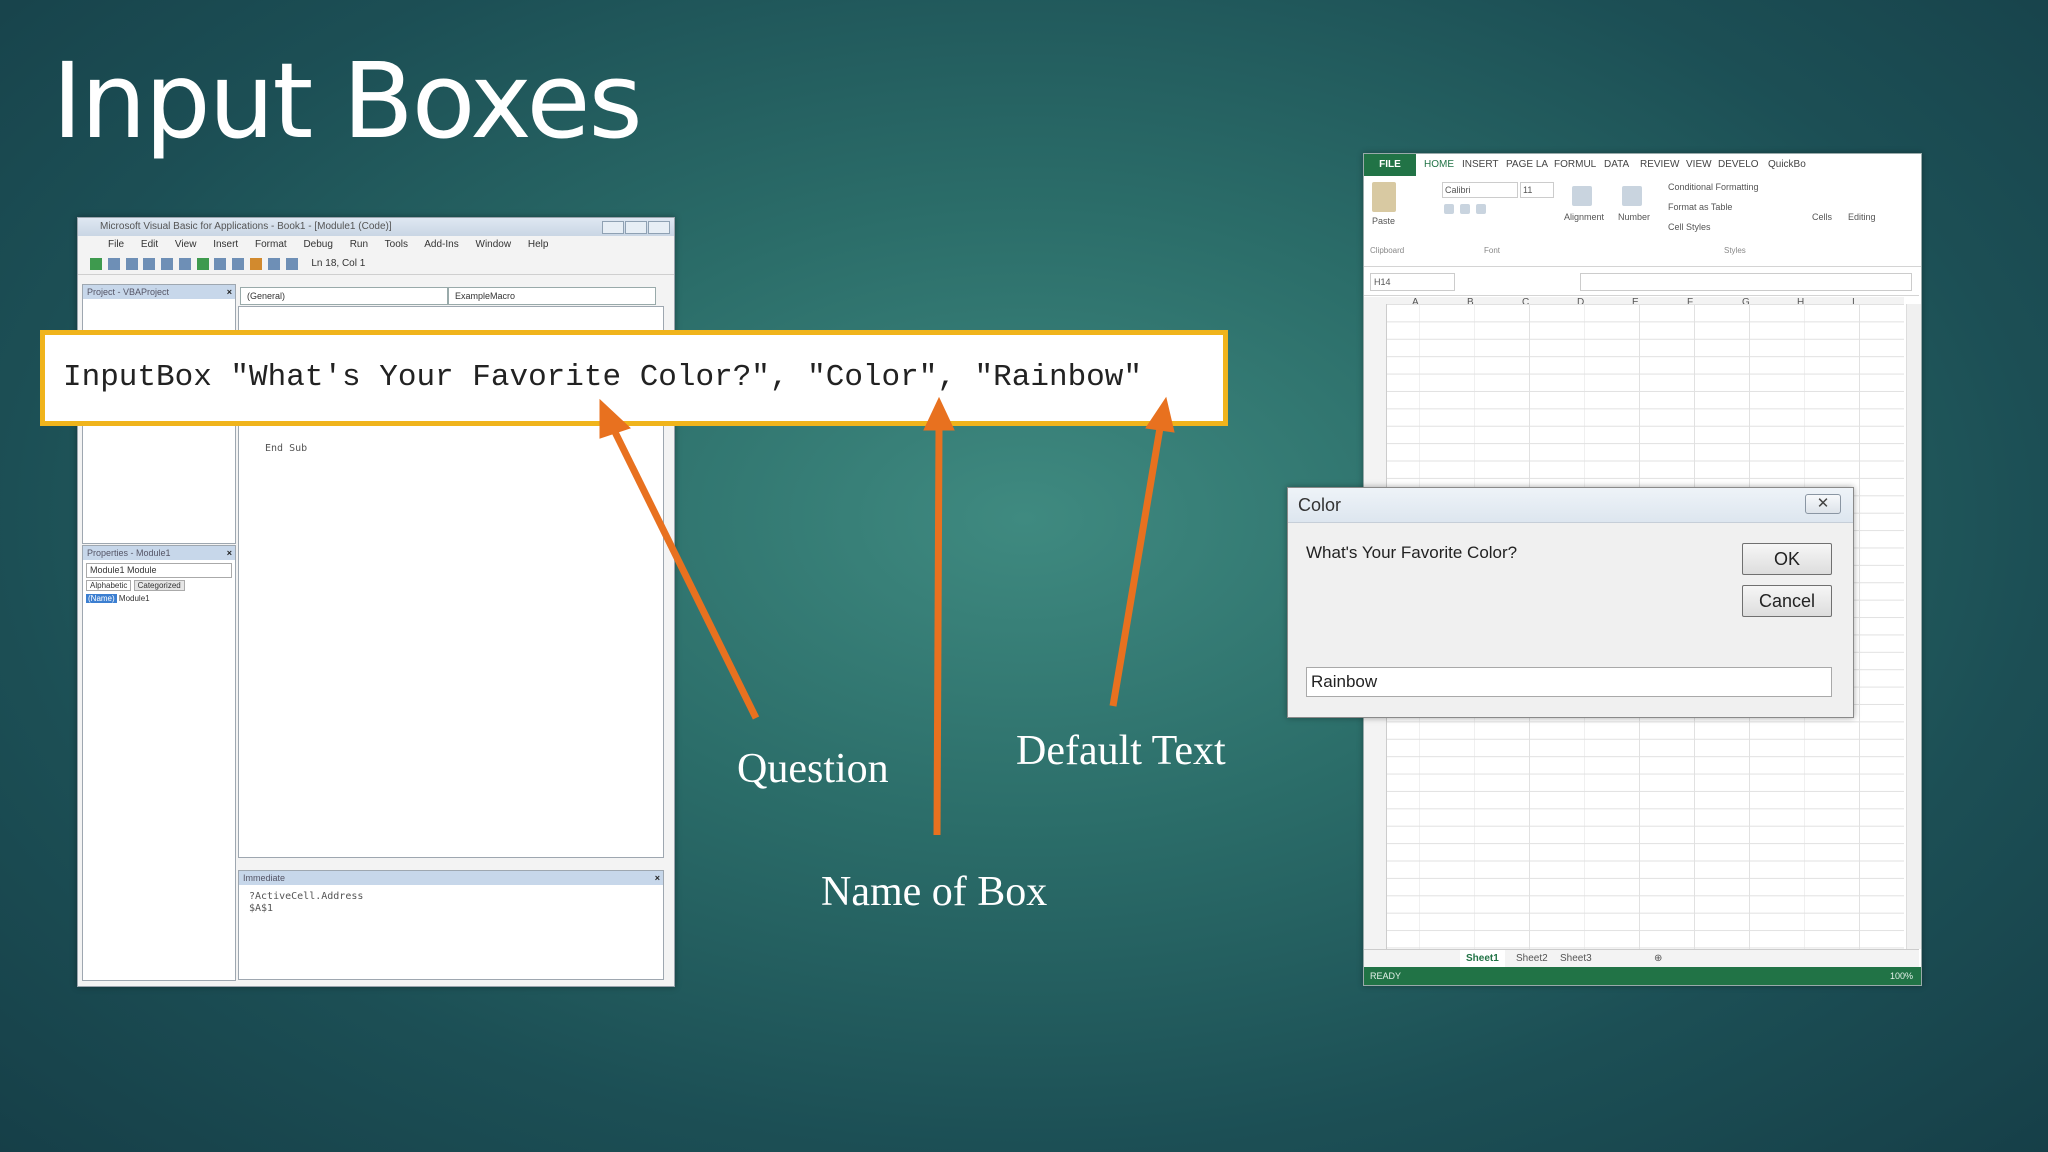 The width and height of the screenshot is (2048, 1152). I want to click on properties-object-select: Module1 Module, so click(159, 570).